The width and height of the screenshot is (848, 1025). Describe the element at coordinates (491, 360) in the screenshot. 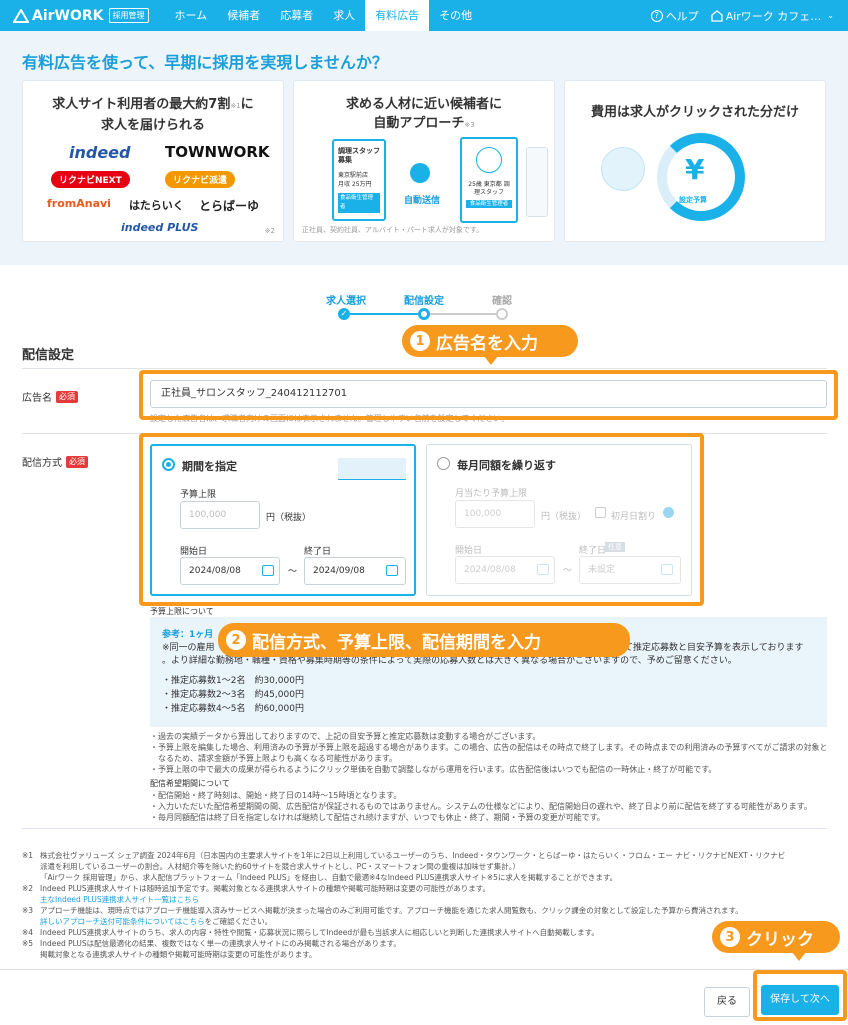

I see `callout-step-1-pointer` at that location.